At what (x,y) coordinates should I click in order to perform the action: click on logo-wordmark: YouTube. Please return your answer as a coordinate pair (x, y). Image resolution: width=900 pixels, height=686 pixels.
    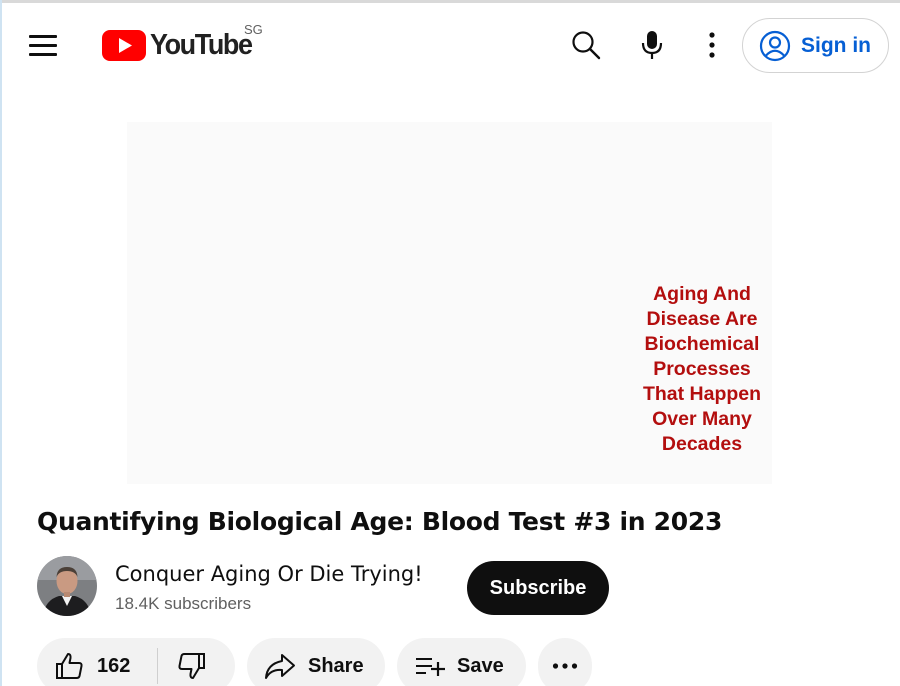
    Looking at the image, I should click on (201, 44).